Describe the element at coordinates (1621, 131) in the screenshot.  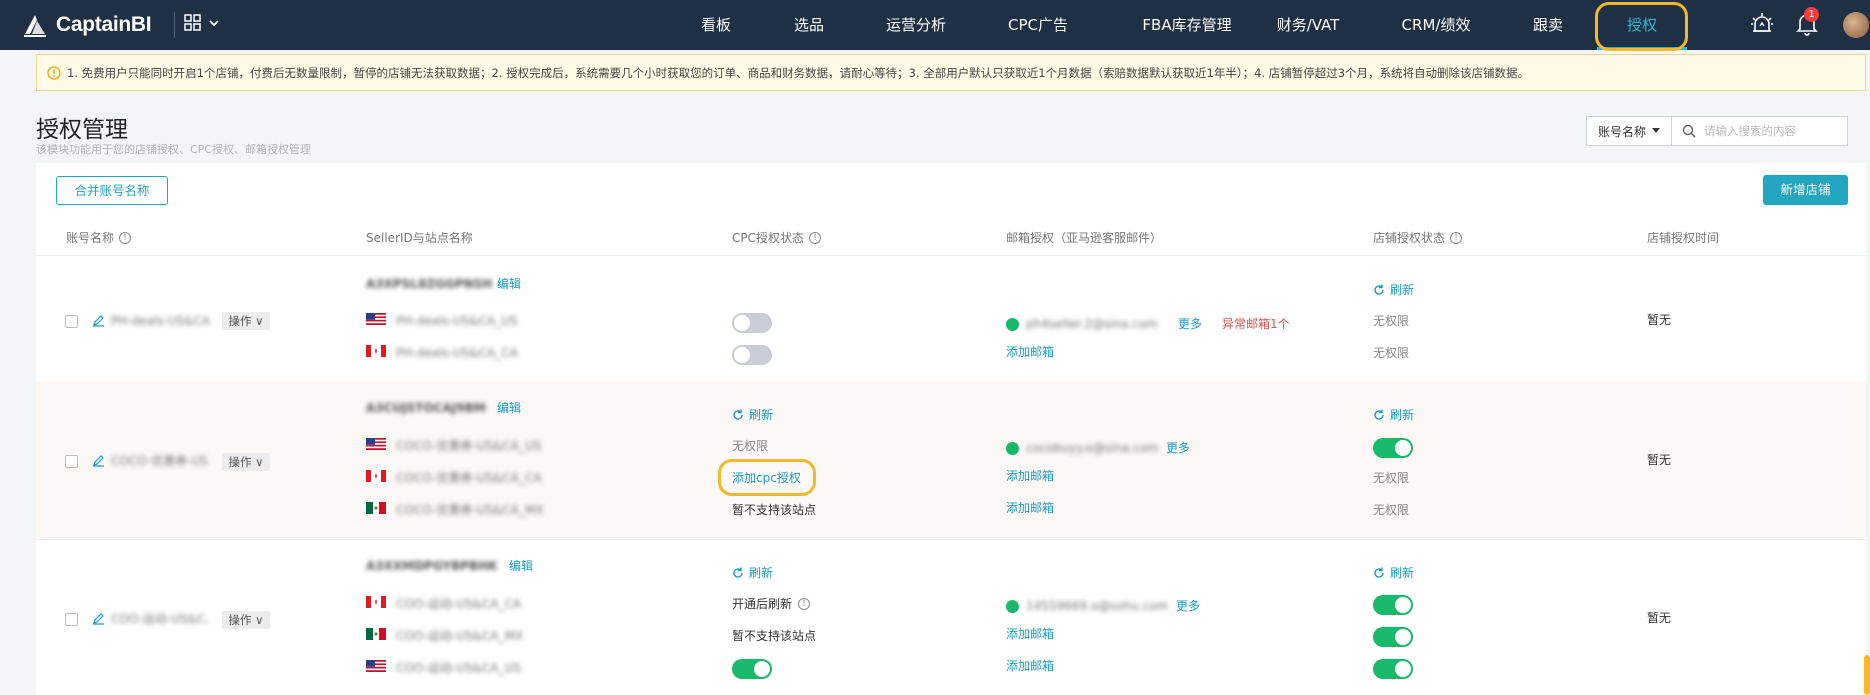
I see `search-field-label: 账号名称` at that location.